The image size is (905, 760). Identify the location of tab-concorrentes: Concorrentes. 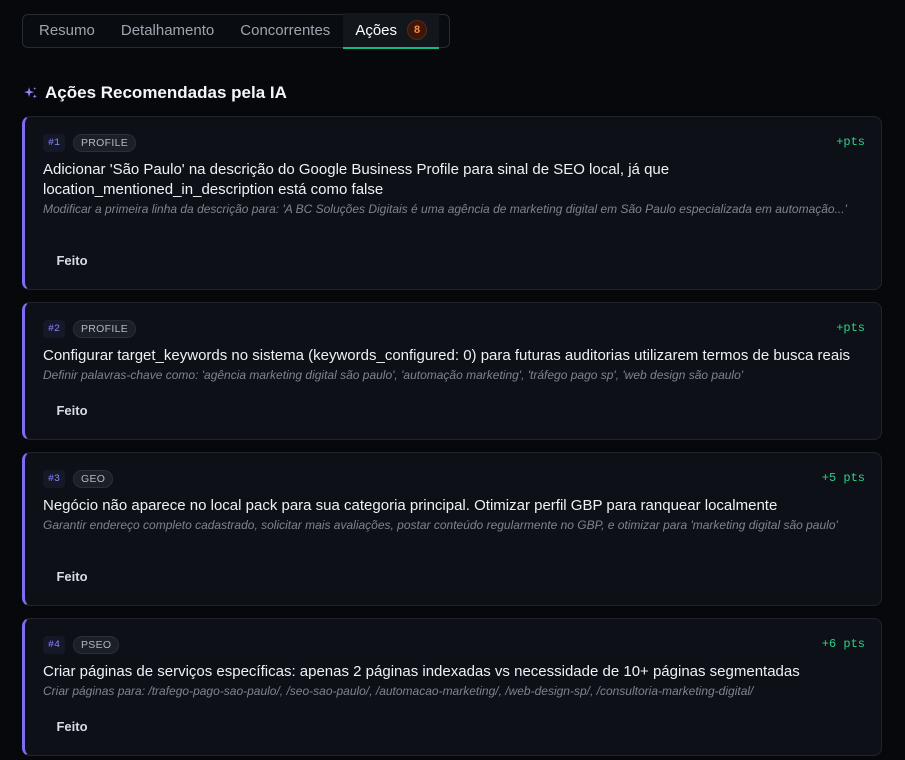
(285, 30).